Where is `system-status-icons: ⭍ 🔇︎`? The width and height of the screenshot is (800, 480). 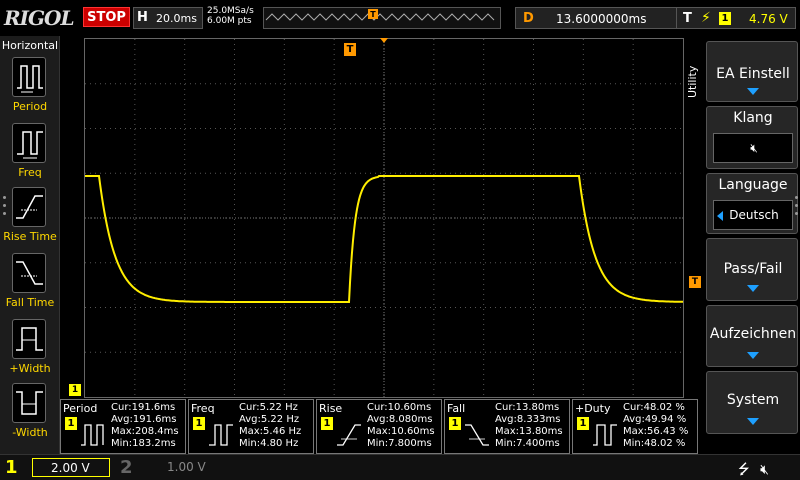
system-status-icons: ⭍ 🔇︎ is located at coordinates (753, 469).